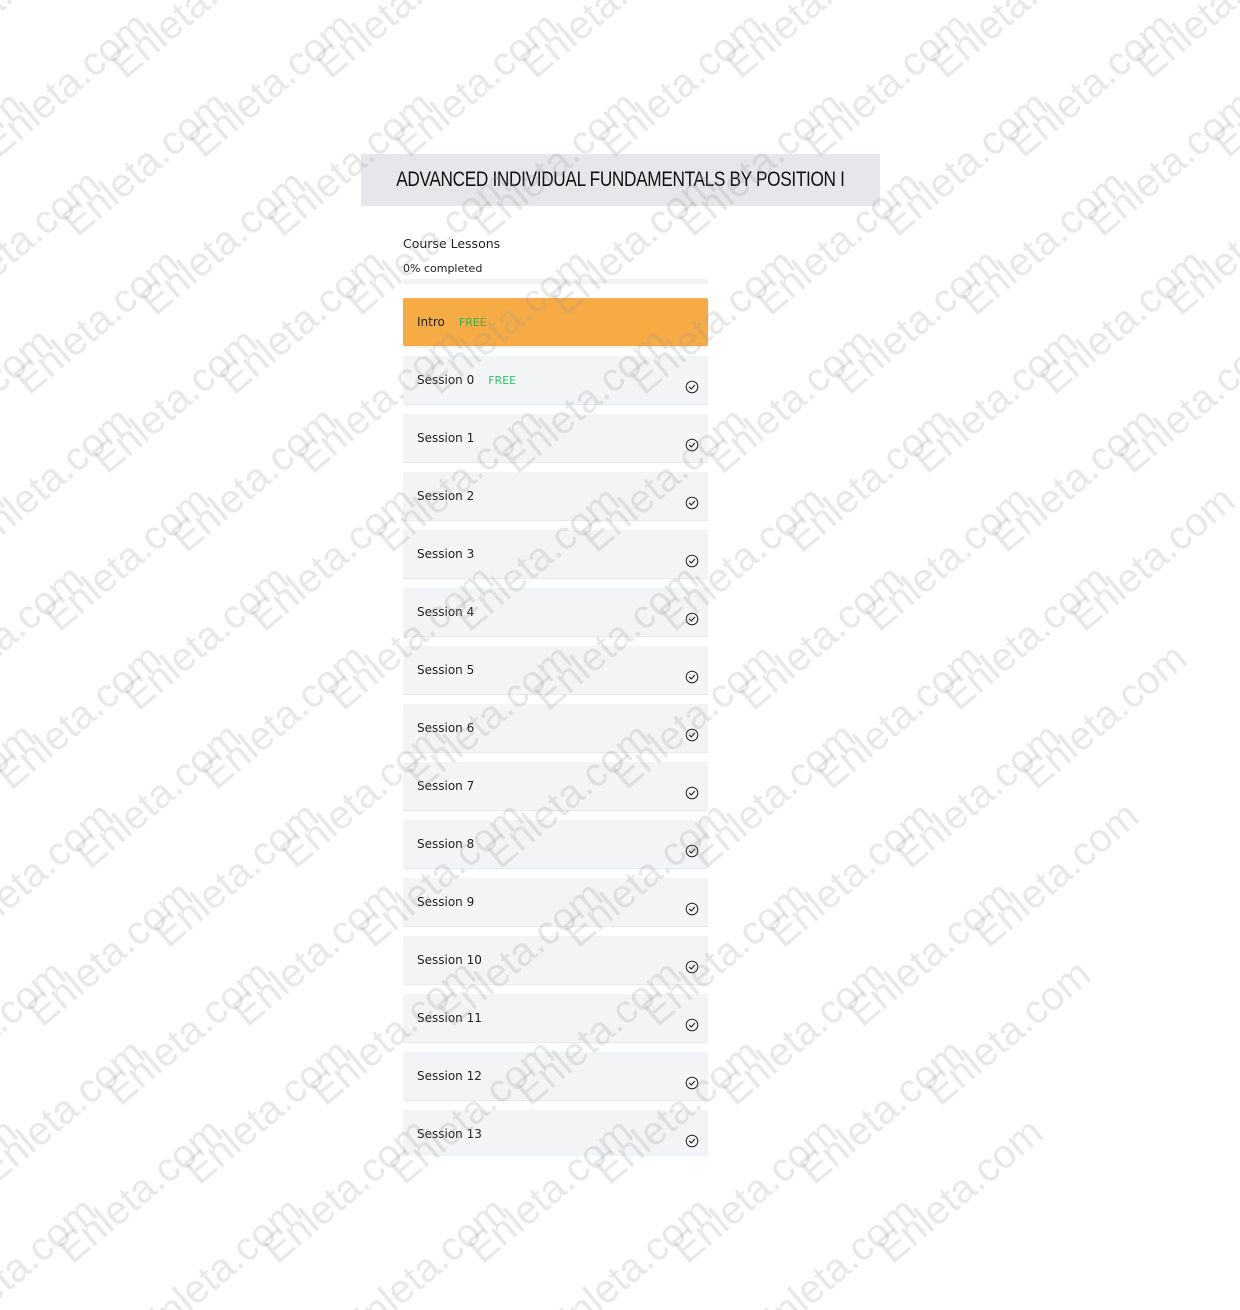  Describe the element at coordinates (555, 612) in the screenshot. I see `lesson-item-session-4: Session 4` at that location.